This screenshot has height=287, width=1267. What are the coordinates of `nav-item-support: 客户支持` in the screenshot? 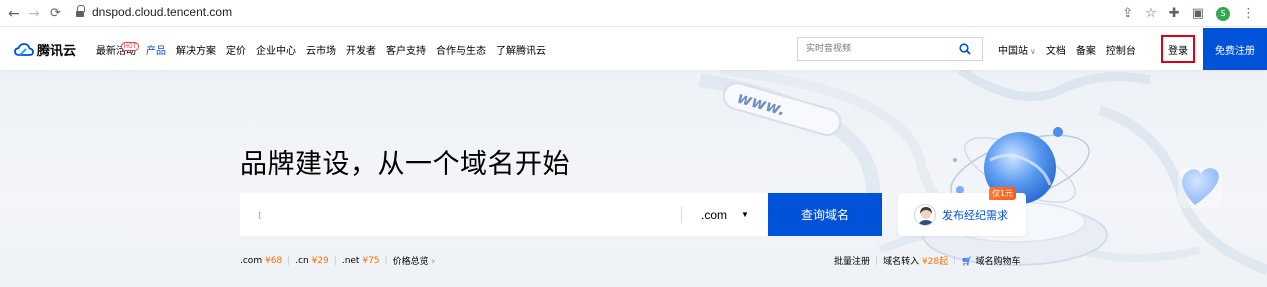 It's located at (406, 49).